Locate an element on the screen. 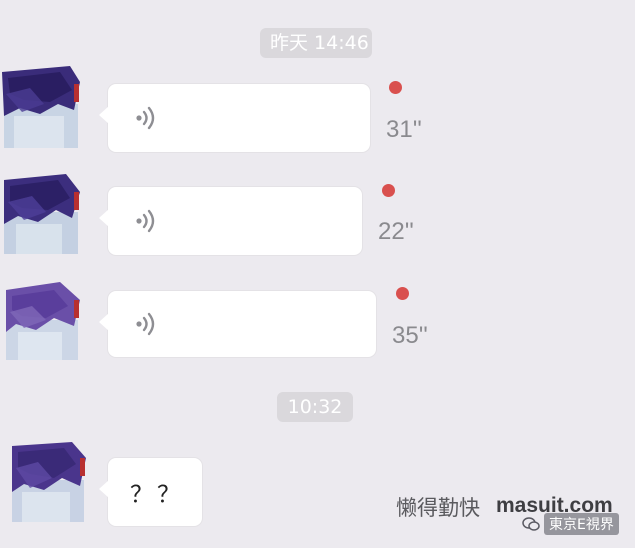 The image size is (635, 548). text-message-bubble: ？？ is located at coordinates (150, 492).